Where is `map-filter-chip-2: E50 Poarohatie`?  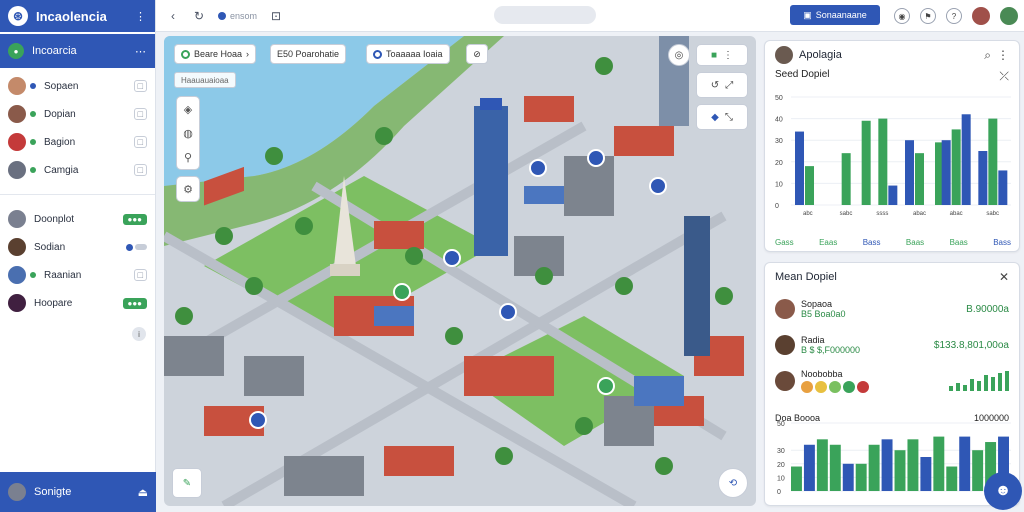 map-filter-chip-2: E50 Poarohatie is located at coordinates (308, 54).